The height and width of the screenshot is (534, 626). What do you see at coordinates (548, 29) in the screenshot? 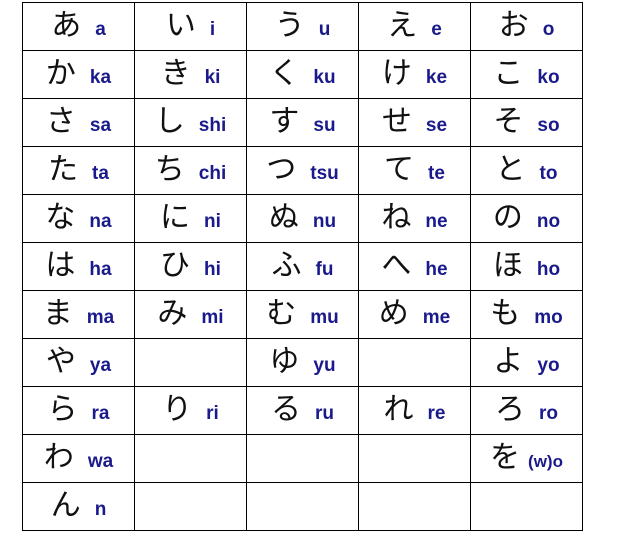
I see `romaji-label: o` at bounding box center [548, 29].